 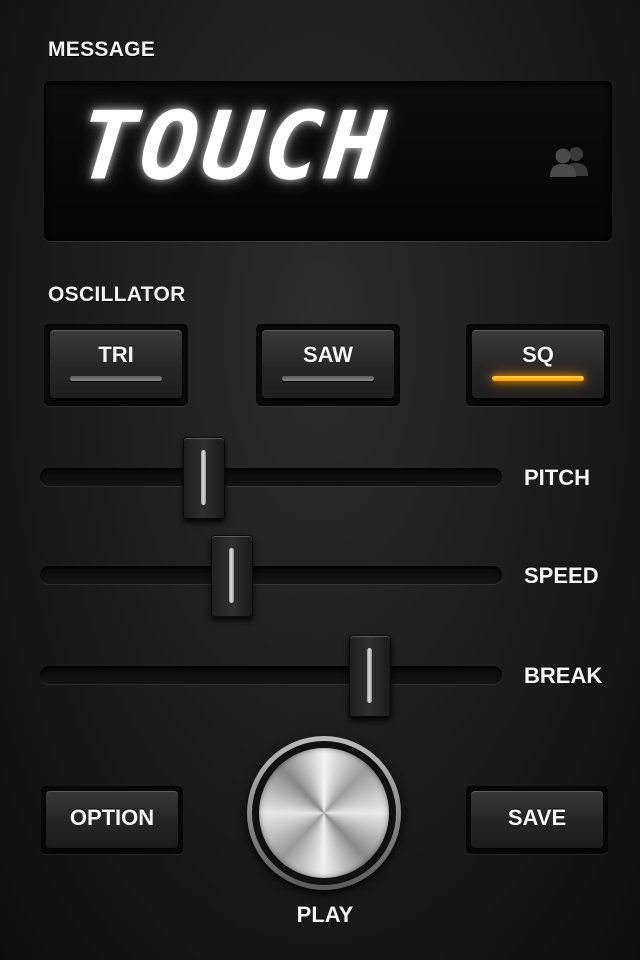 I want to click on break-slider-thumb, so click(x=370, y=676).